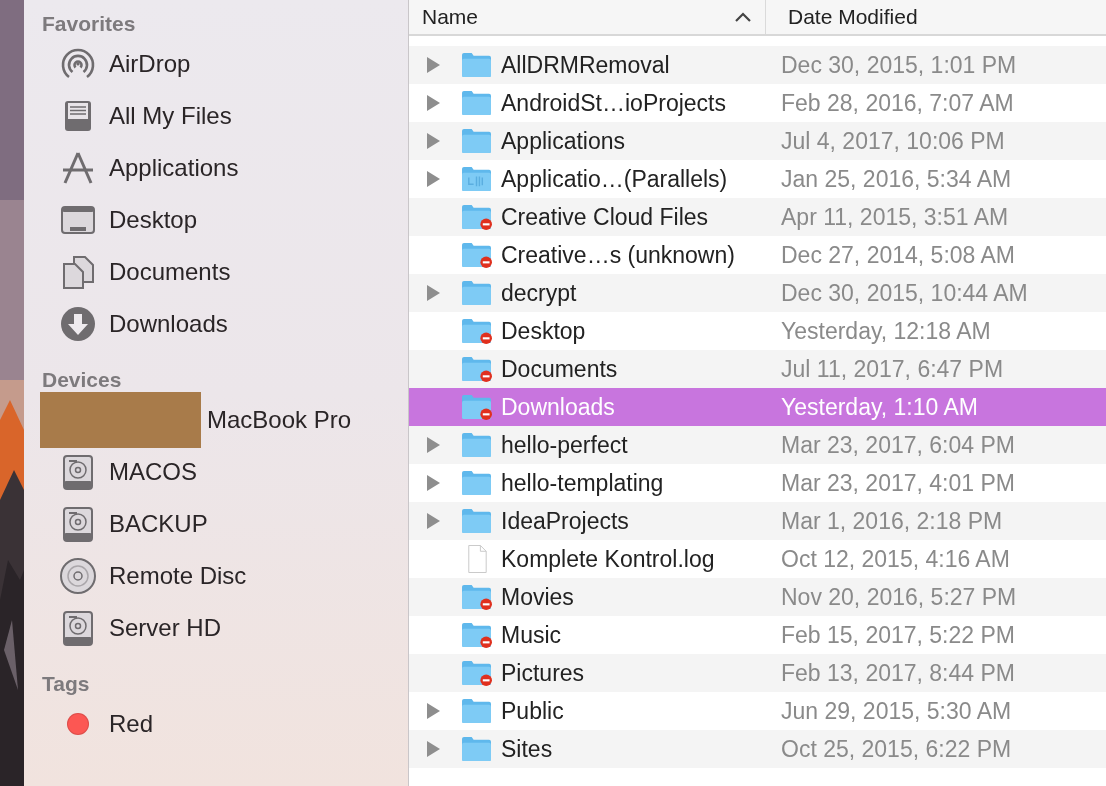 This screenshot has height=786, width=1106. Describe the element at coordinates (544, 331) in the screenshot. I see `file-name: Desktop` at that location.